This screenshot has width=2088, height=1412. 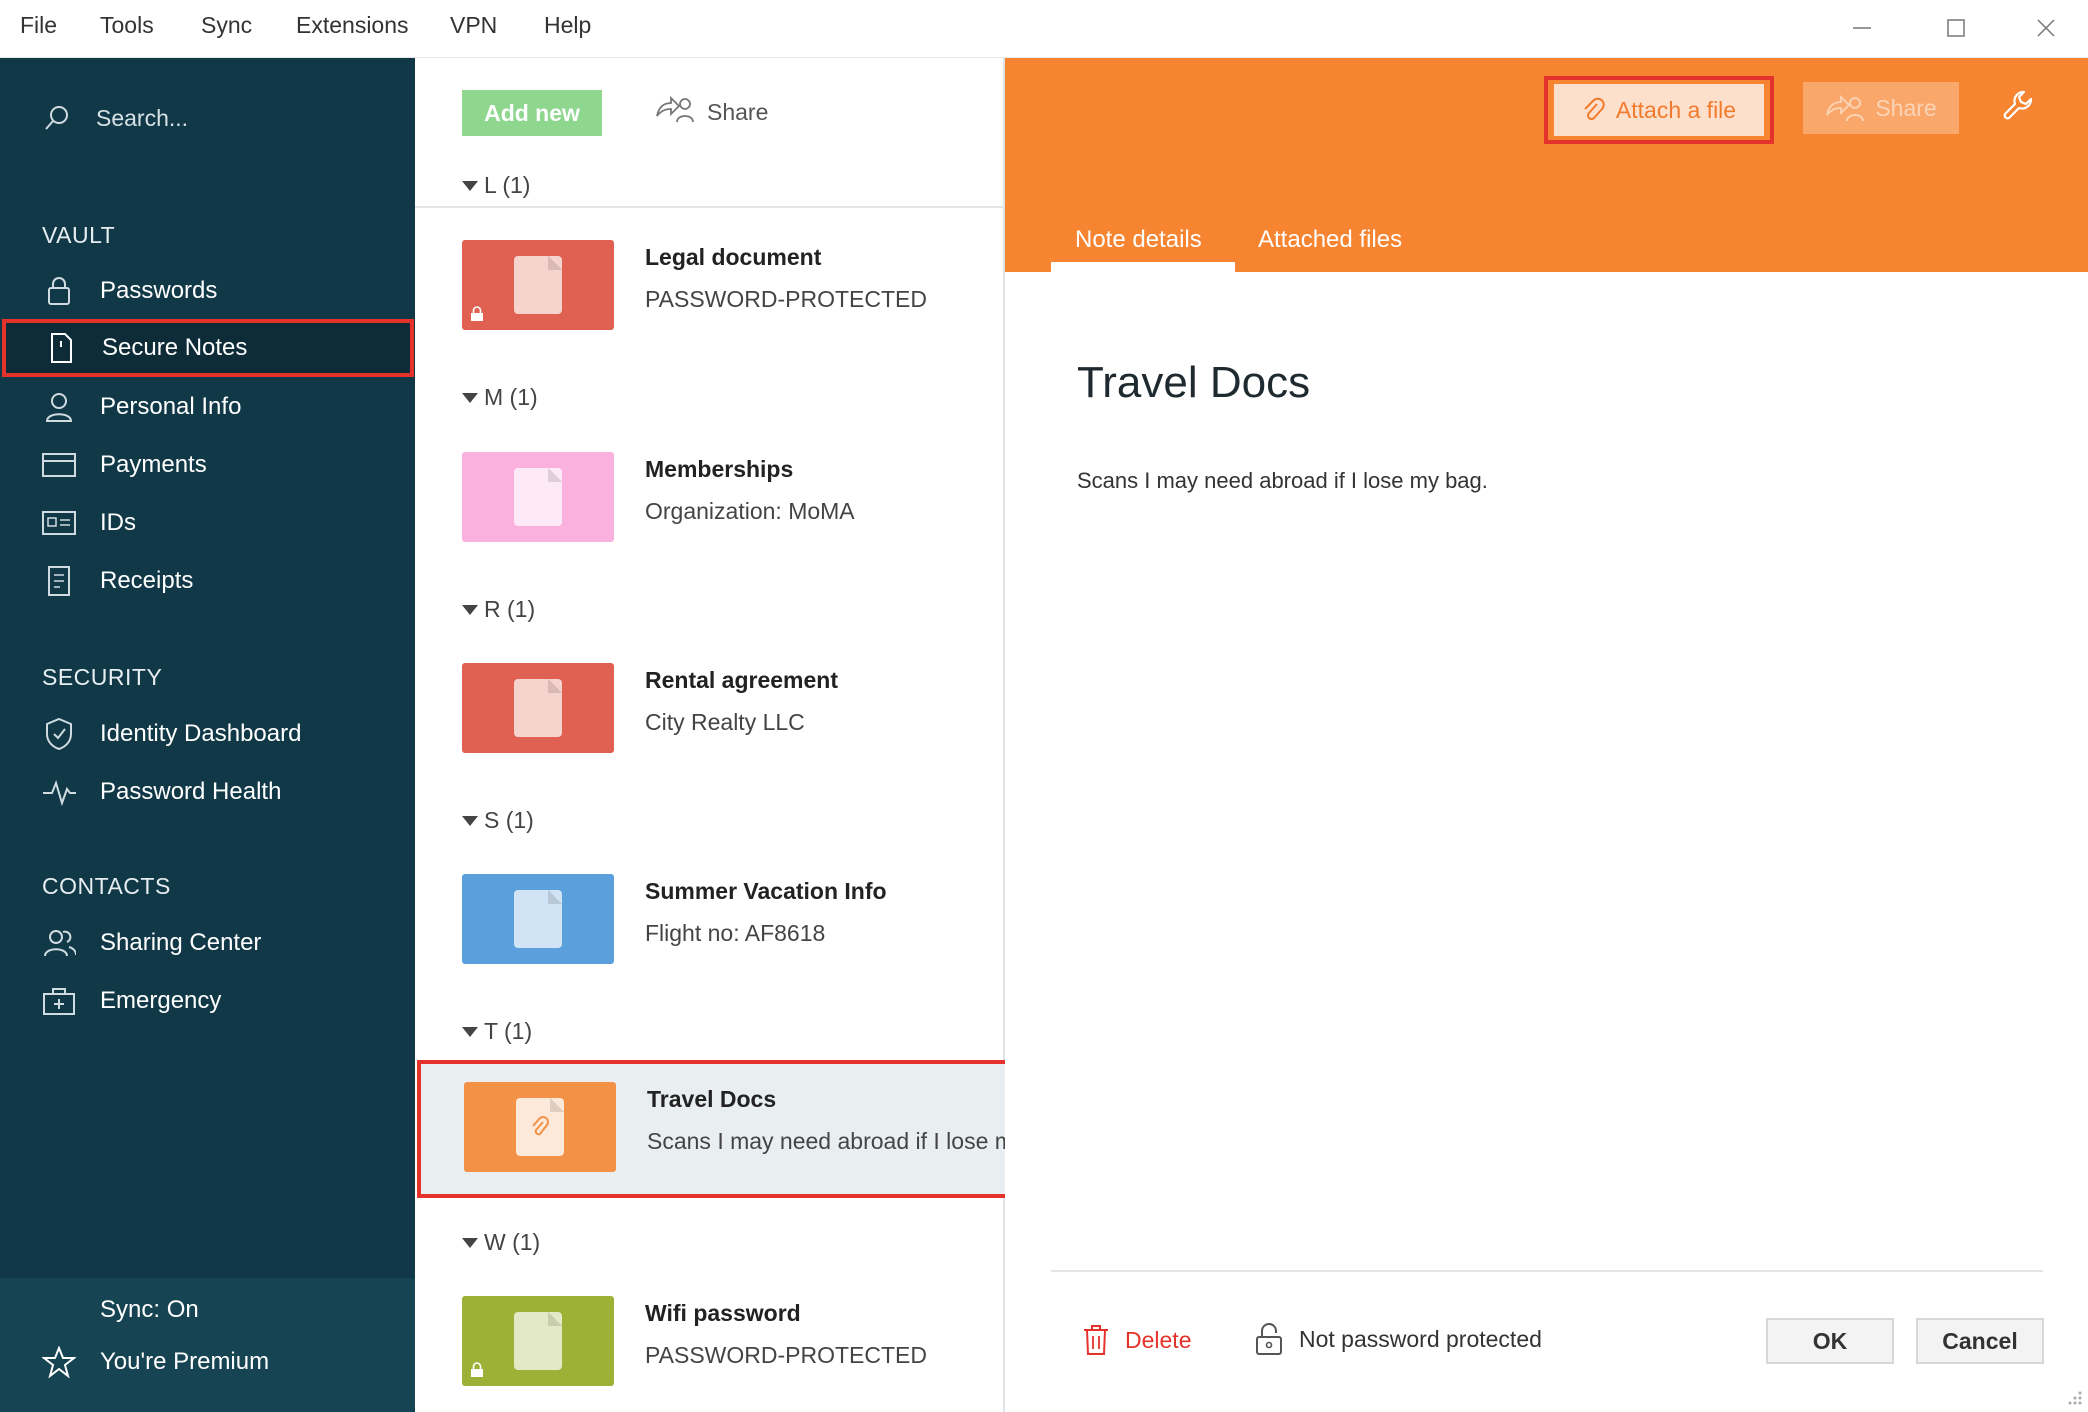 What do you see at coordinates (226, 25) in the screenshot?
I see `menu-sync: Sync` at bounding box center [226, 25].